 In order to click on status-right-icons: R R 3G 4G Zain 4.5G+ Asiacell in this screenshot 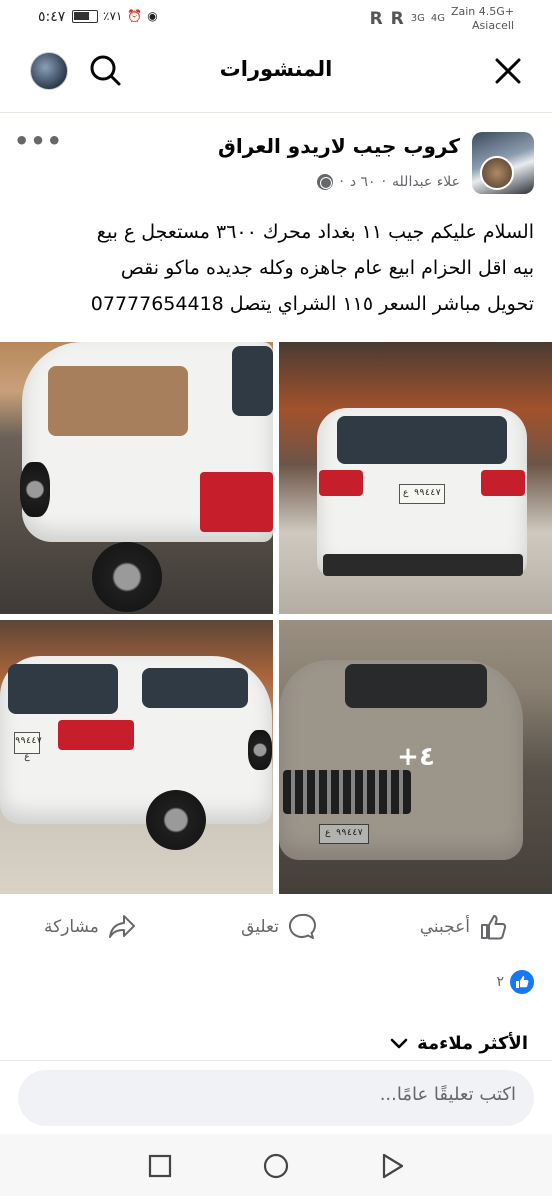, I will do `click(442, 19)`.